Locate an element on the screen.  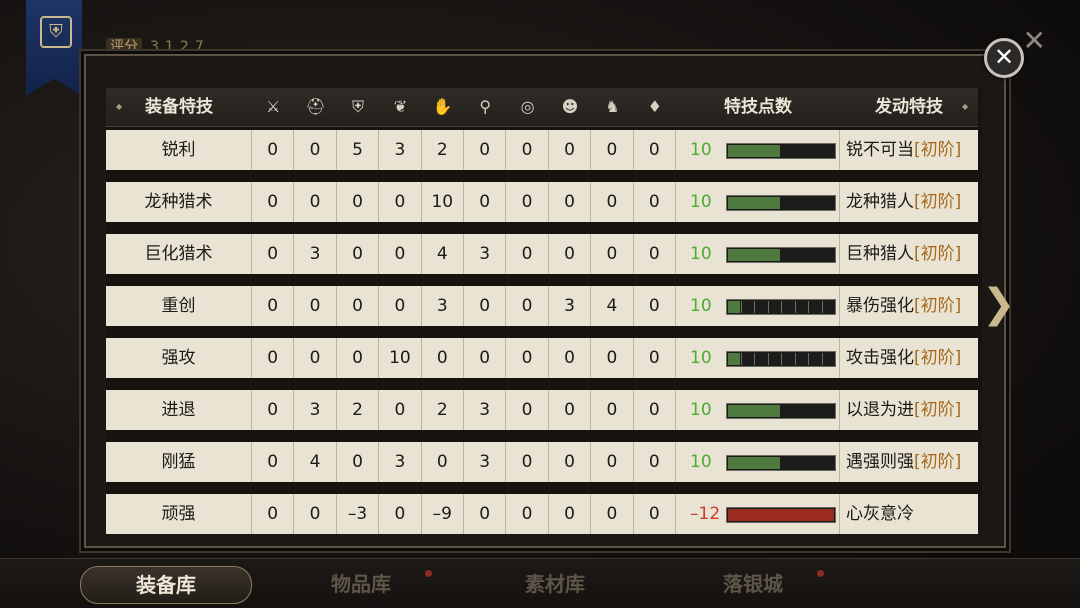
sword-icon: ⚔ is located at coordinates (273, 106).